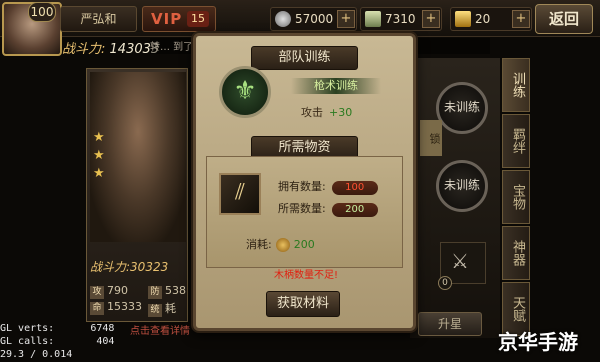 The width and height of the screenshot is (600, 362). What do you see at coordinates (521, 19) in the screenshot?
I see `add-gold-button: +` at bounding box center [521, 19].